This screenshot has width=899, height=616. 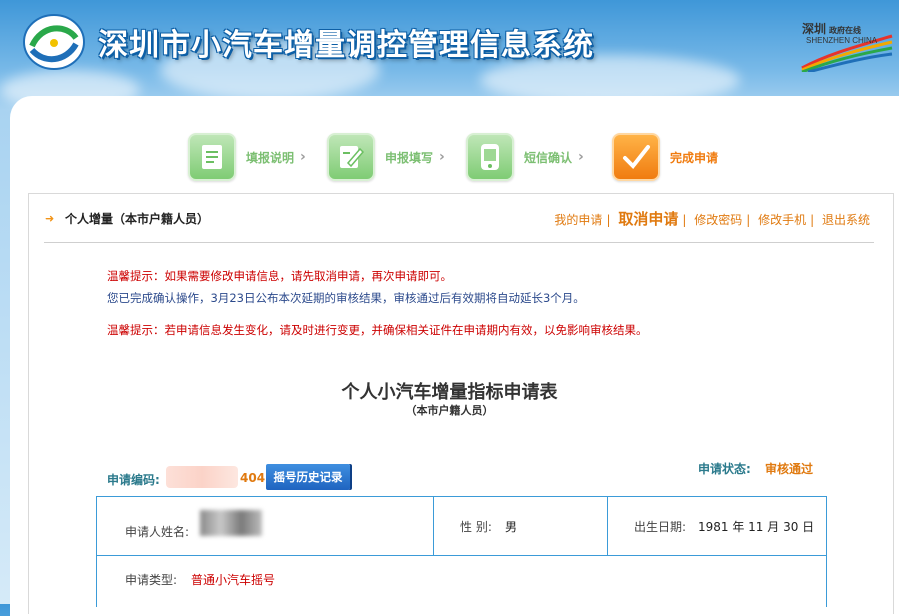 I want to click on cancel-application-link: 取消申请, so click(x=648, y=219).